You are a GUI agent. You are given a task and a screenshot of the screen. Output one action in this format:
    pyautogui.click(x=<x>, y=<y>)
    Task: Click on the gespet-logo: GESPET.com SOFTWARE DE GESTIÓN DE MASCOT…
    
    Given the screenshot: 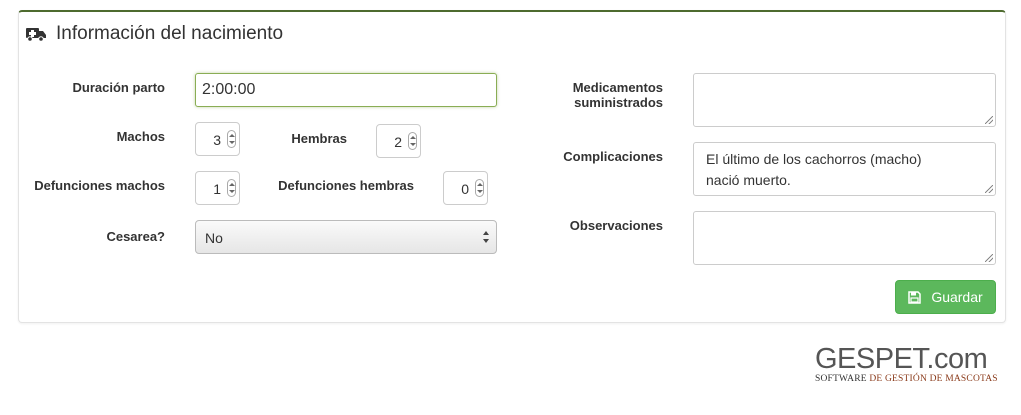 What is the action you would take?
    pyautogui.click(x=907, y=364)
    